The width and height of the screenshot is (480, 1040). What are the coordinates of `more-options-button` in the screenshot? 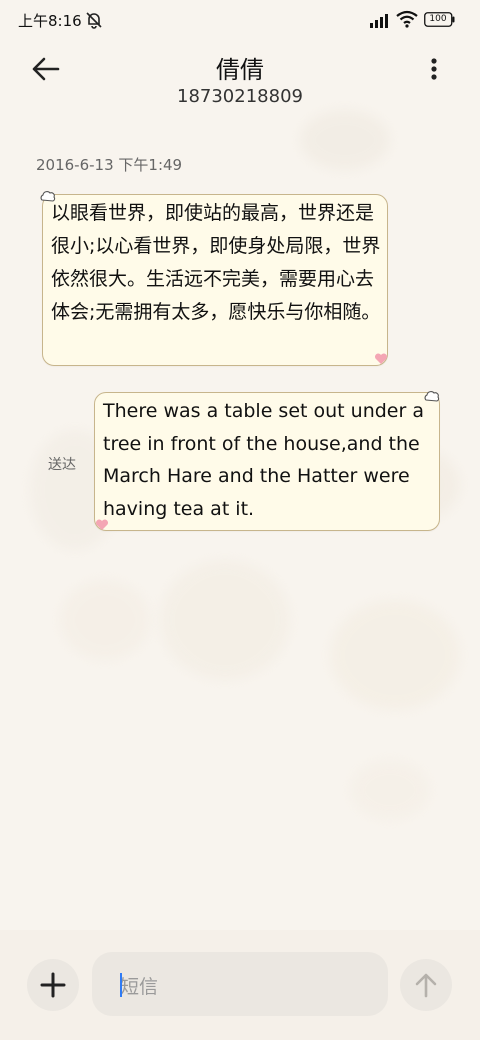 It's located at (434, 70).